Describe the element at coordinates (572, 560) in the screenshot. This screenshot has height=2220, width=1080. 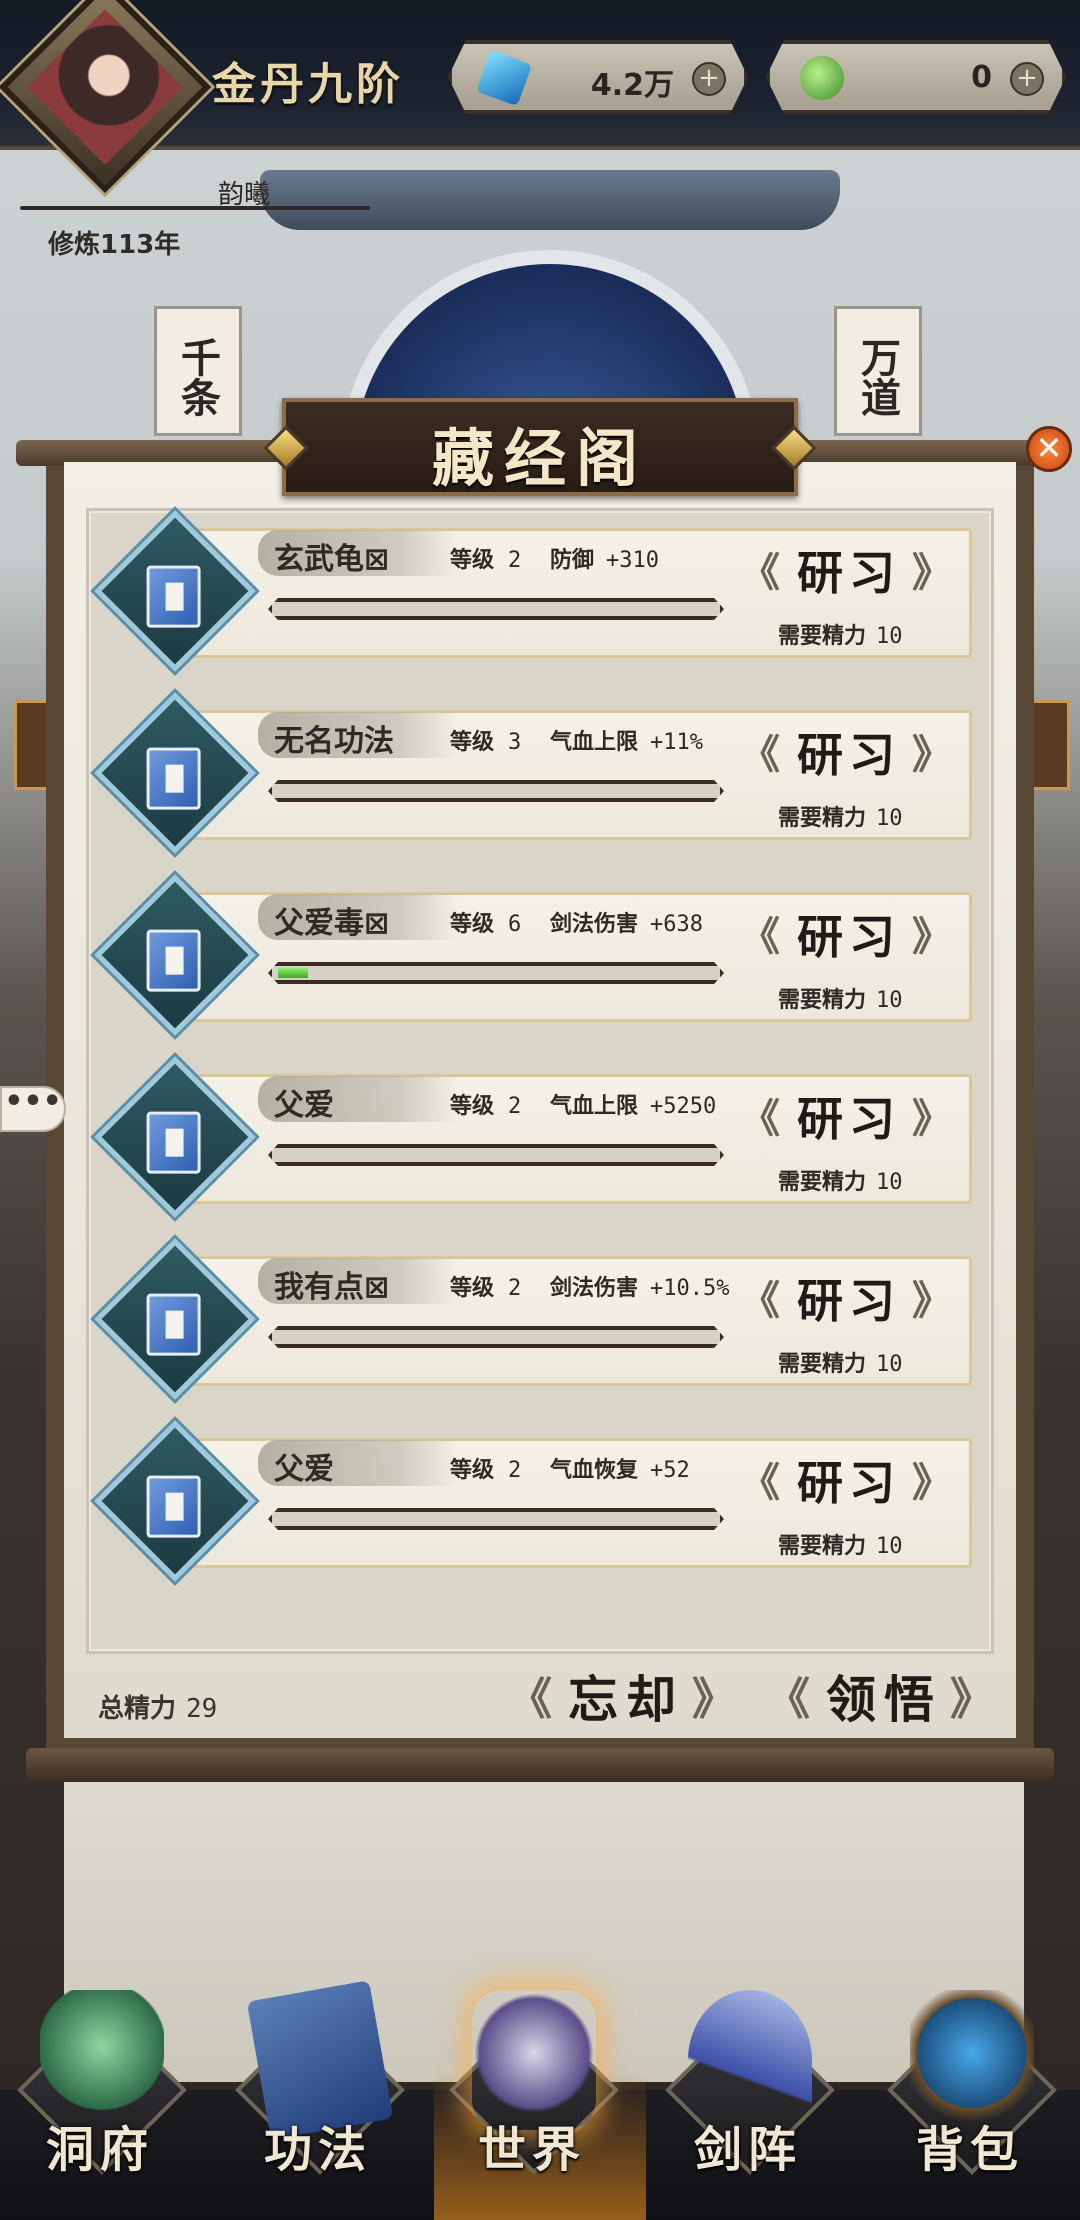
I see `effect-label: 防御` at that location.